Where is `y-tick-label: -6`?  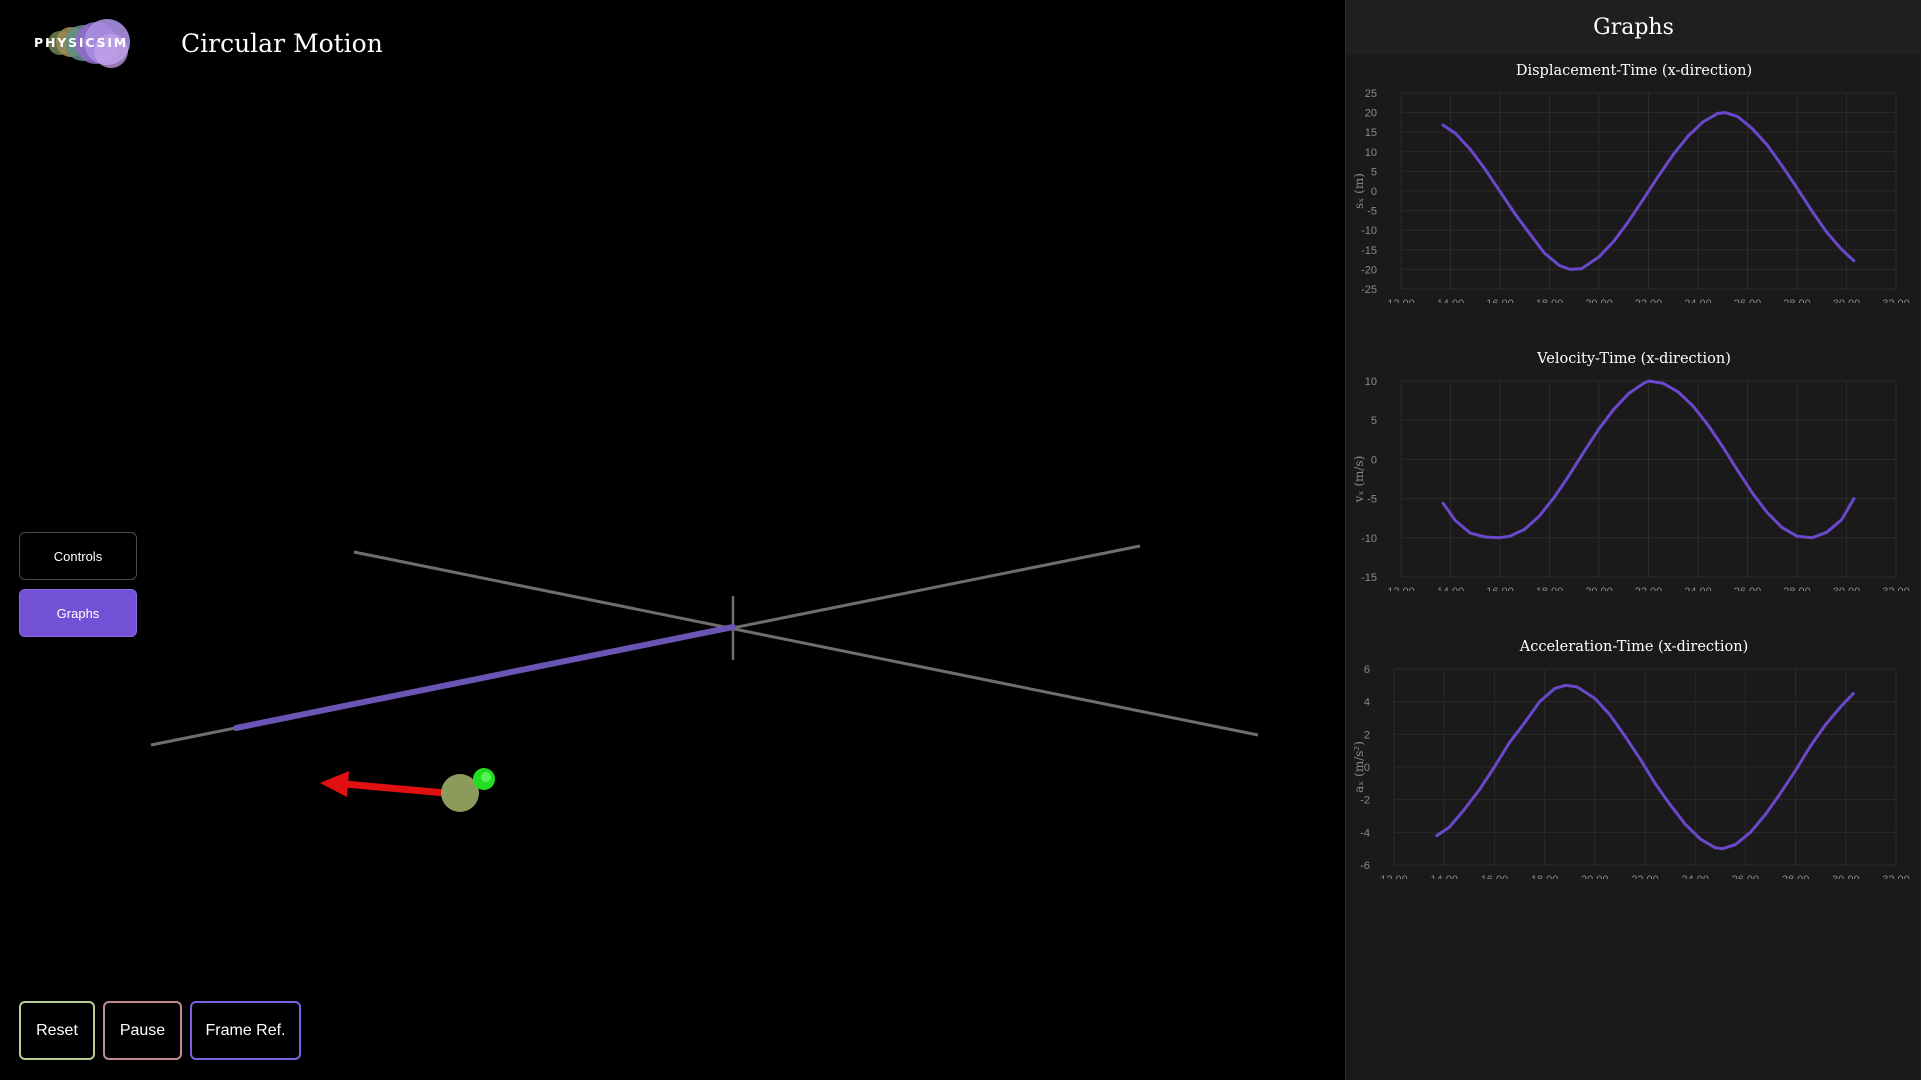 y-tick-label: -6 is located at coordinates (1365, 866).